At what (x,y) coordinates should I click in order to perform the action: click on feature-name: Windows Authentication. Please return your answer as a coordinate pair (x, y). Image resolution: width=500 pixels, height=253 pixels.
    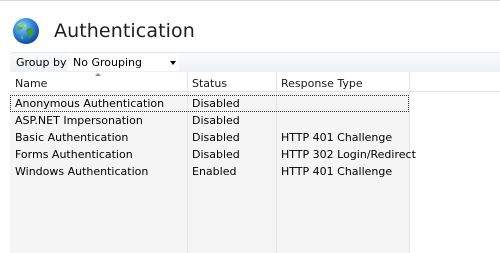
    Looking at the image, I should click on (82, 171).